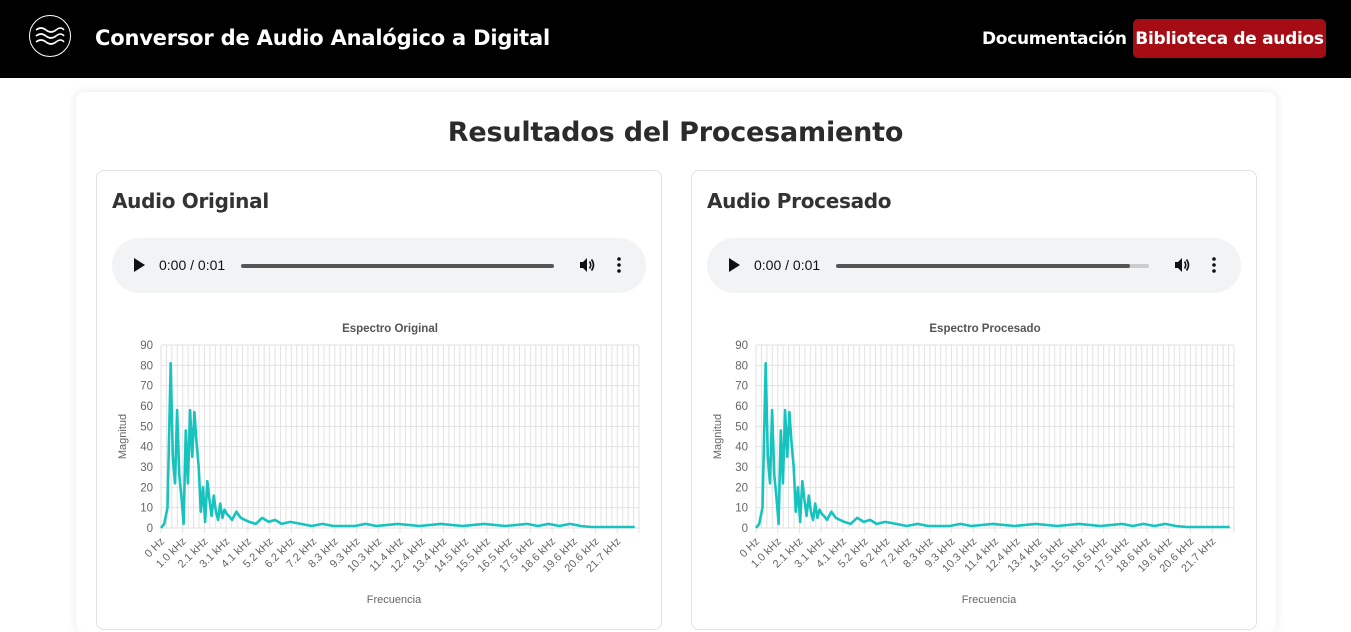 Image resolution: width=1351 pixels, height=632 pixels. What do you see at coordinates (1229, 38) in the screenshot?
I see `audio-library-button: Biblioteca de audios` at bounding box center [1229, 38].